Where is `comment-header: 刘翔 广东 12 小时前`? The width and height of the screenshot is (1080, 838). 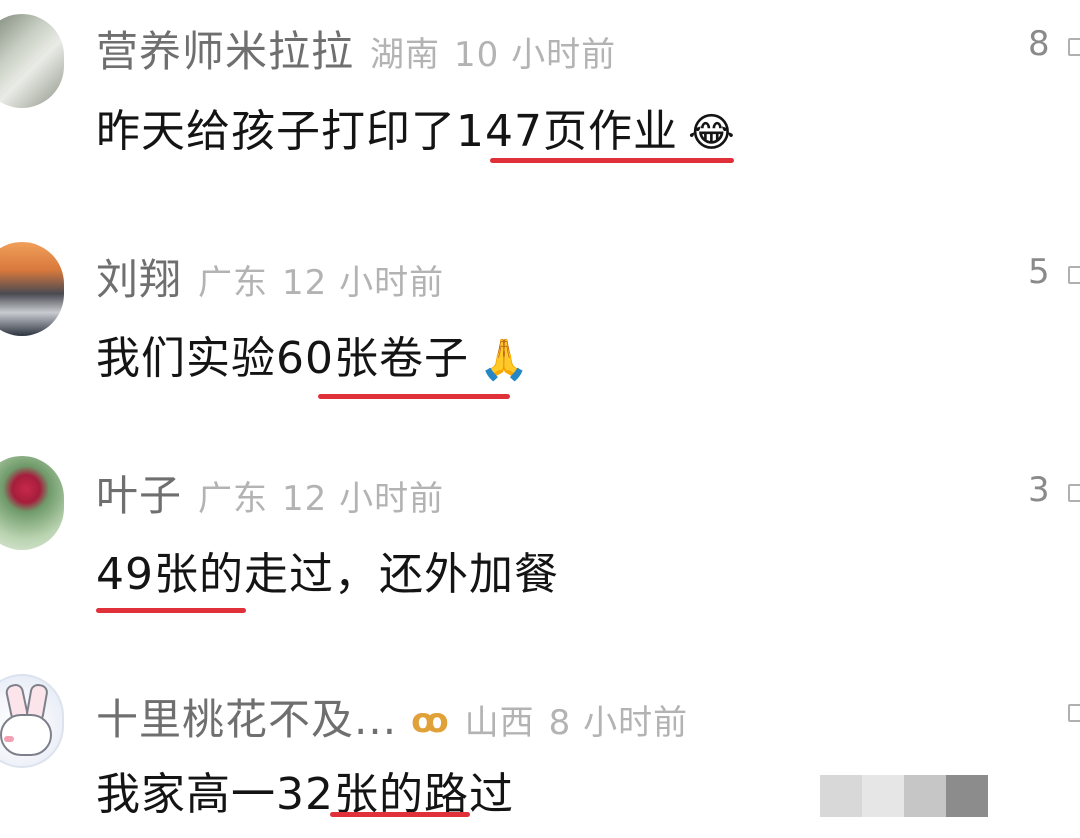 comment-header: 刘翔 广东 12 小时前 is located at coordinates (270, 275).